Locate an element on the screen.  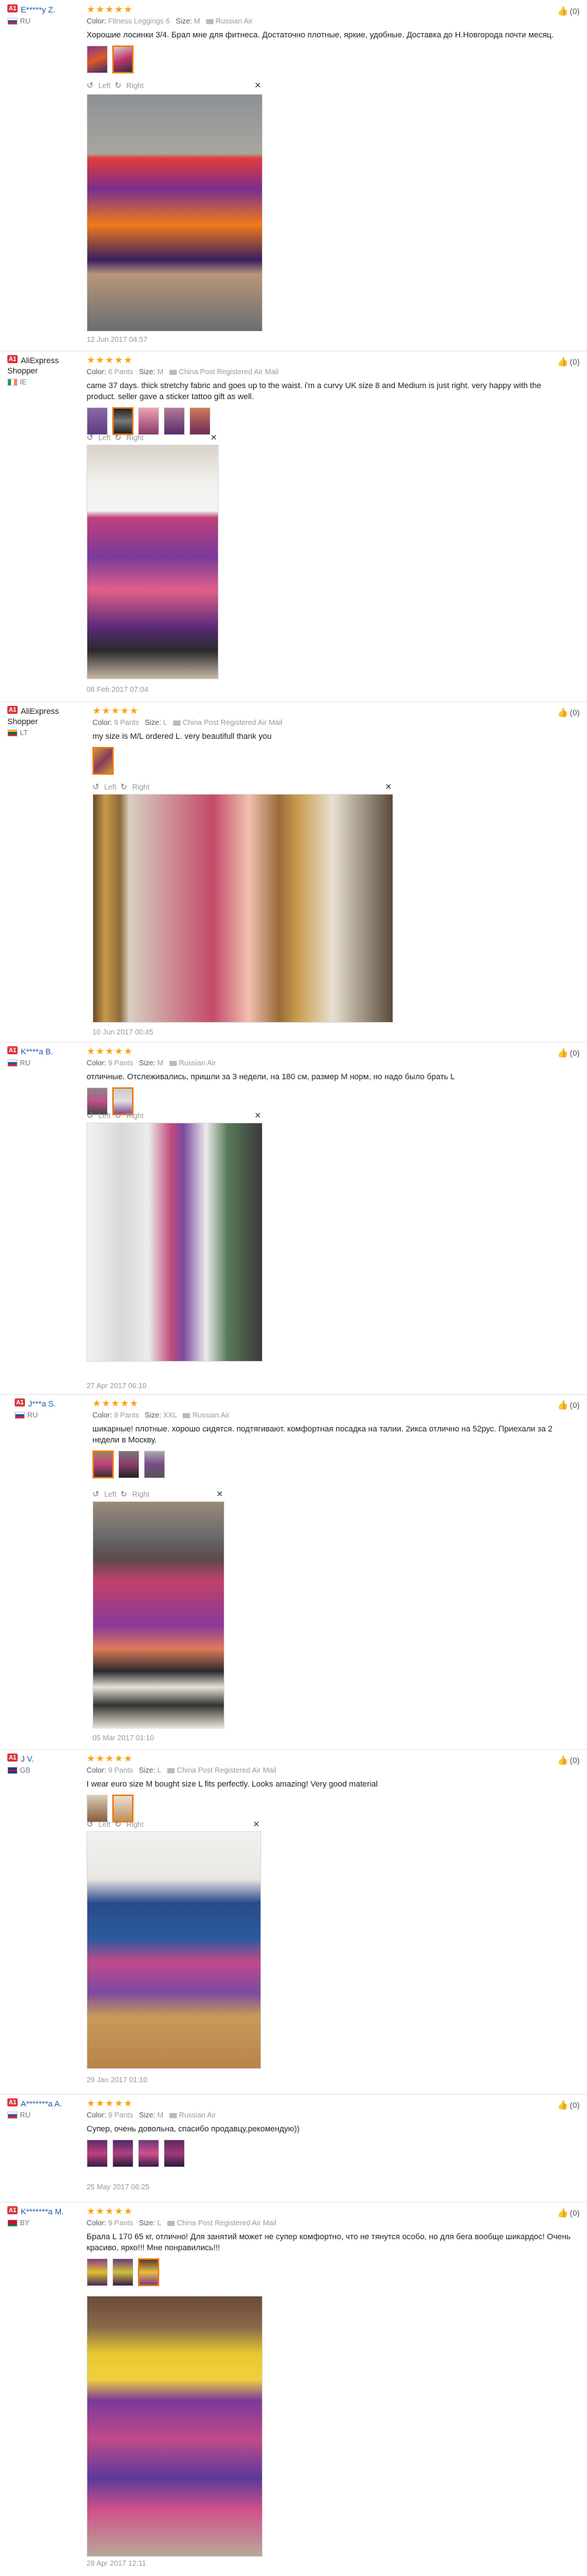
shipping-method: Russian Air is located at coordinates (197, 1064).